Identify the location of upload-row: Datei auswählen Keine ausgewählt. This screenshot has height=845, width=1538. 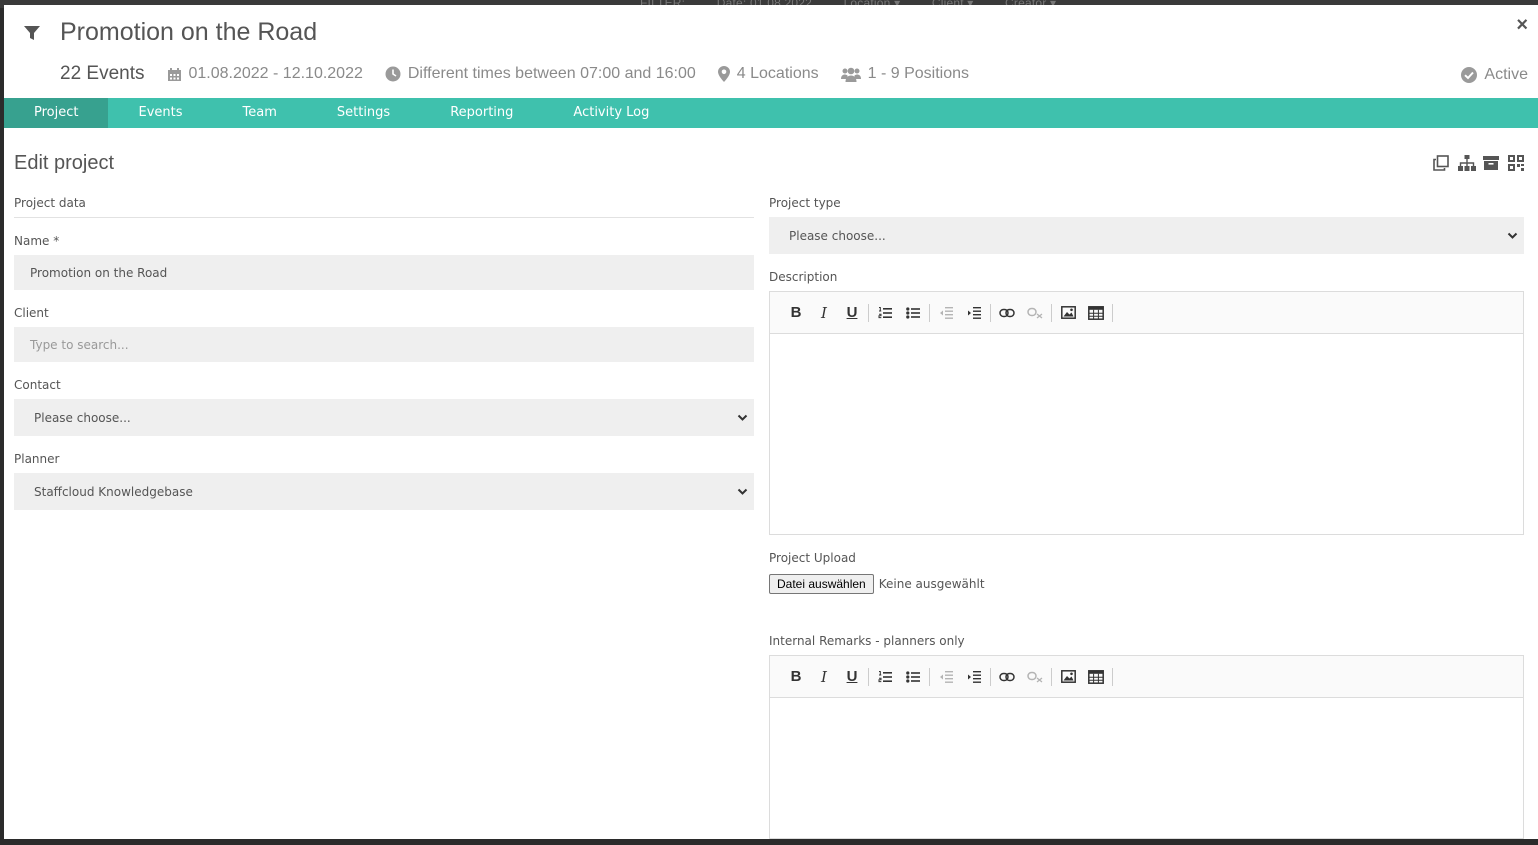
(1146, 584).